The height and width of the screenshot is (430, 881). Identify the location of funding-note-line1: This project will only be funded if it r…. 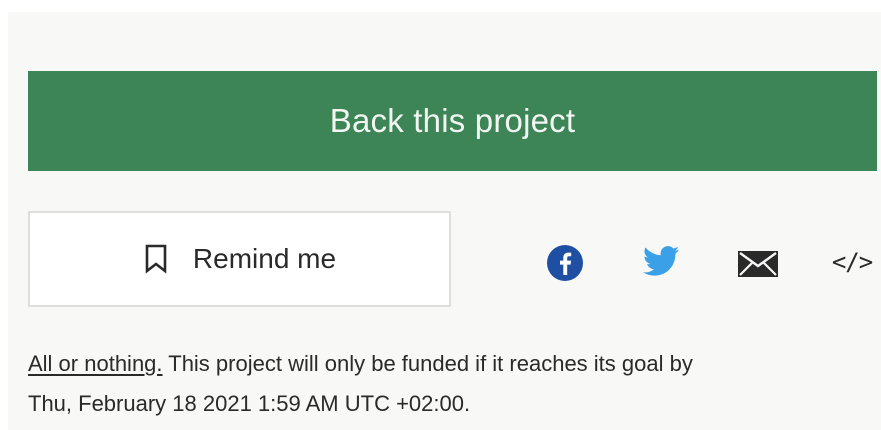
(430, 363).